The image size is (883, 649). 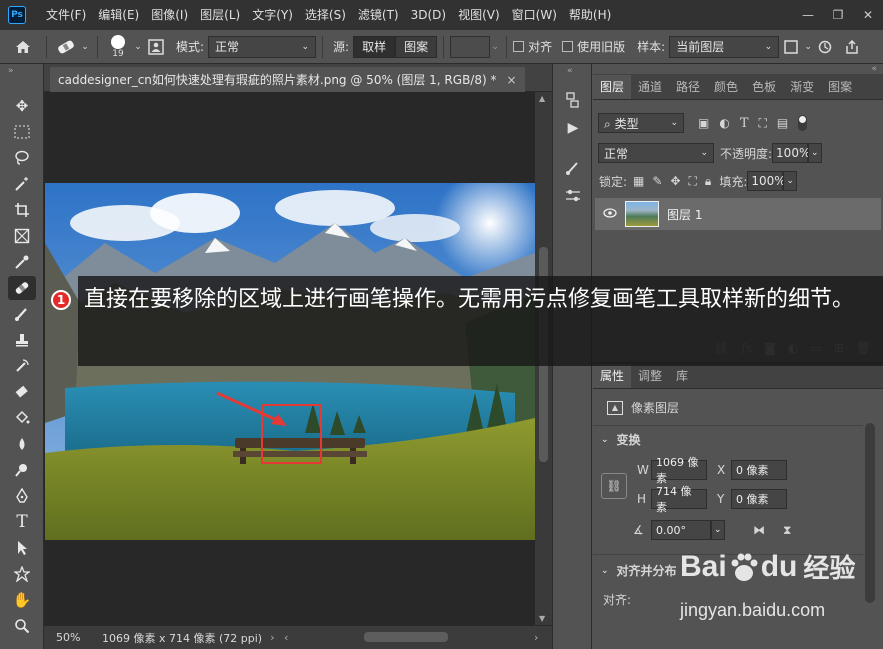 I want to click on menu-layer: 图层(L), so click(x=220, y=15).